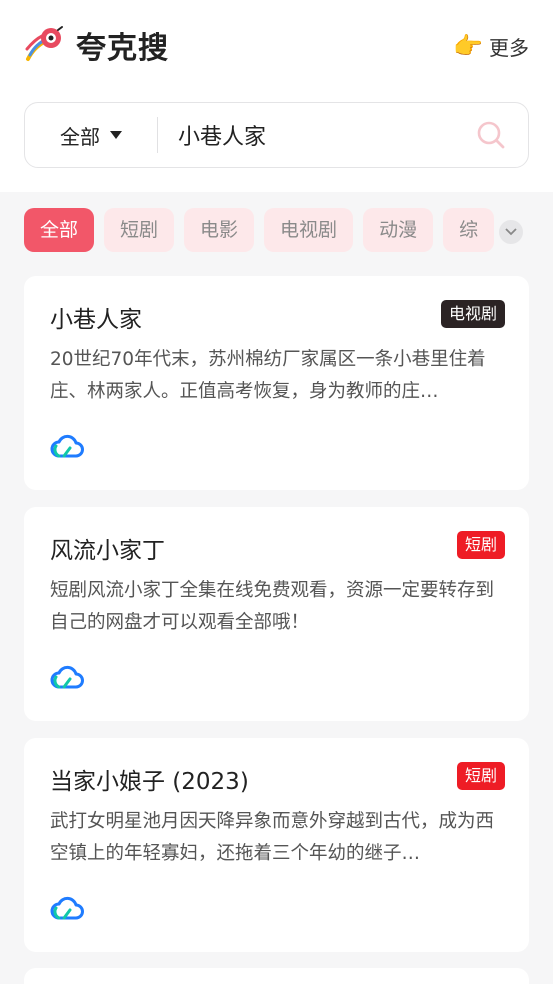  Describe the element at coordinates (491, 135) in the screenshot. I see `search-icon` at that location.